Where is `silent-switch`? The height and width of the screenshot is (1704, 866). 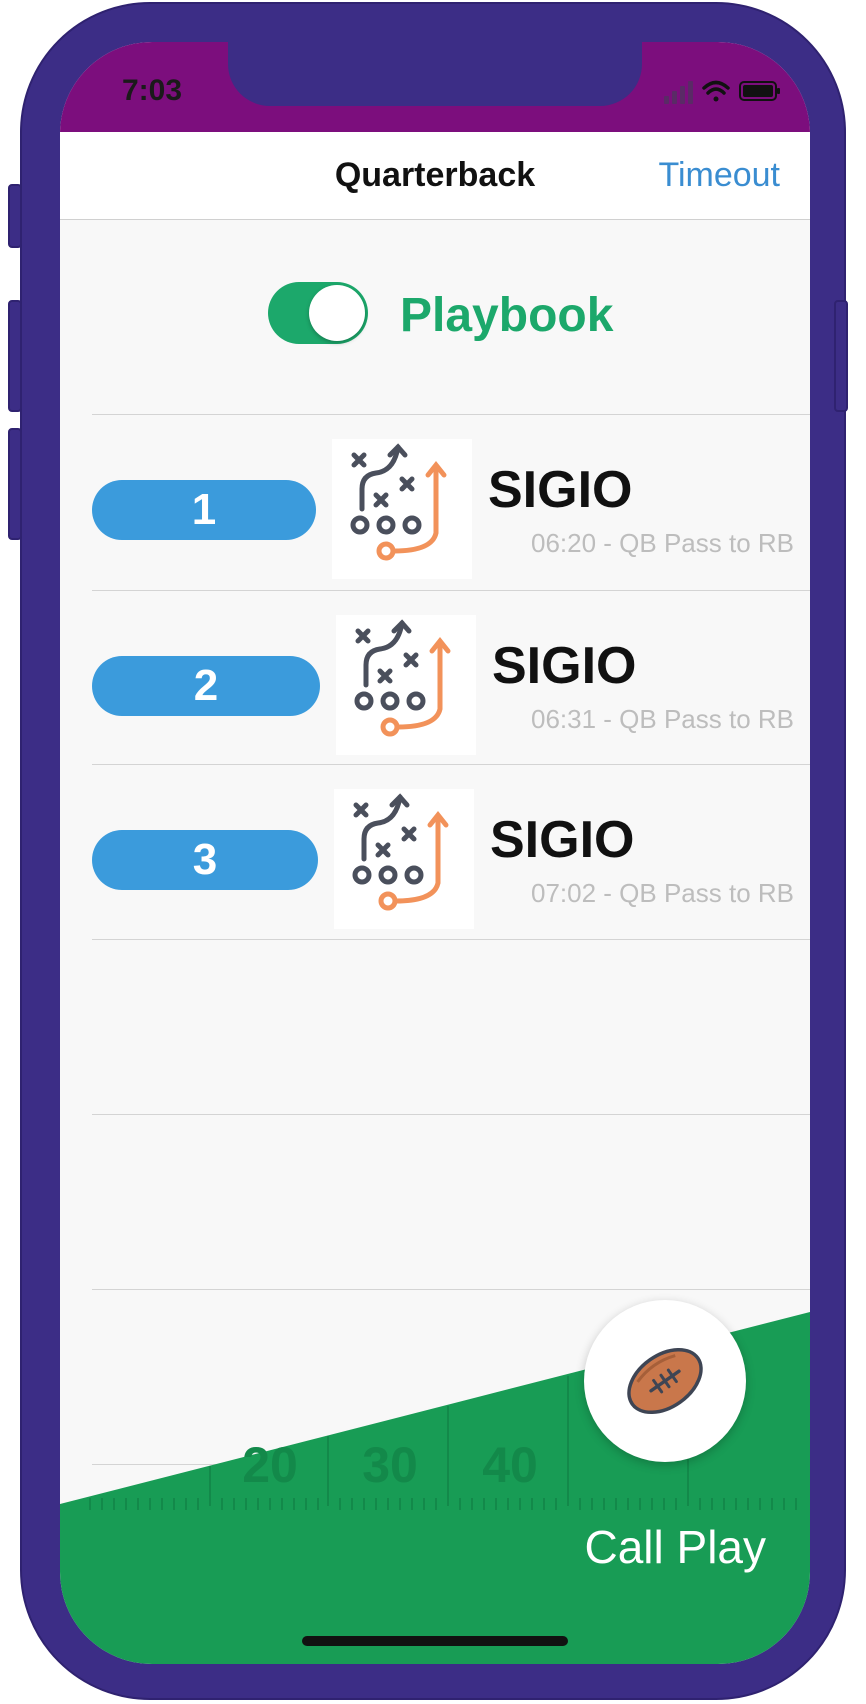 silent-switch is located at coordinates (15, 216).